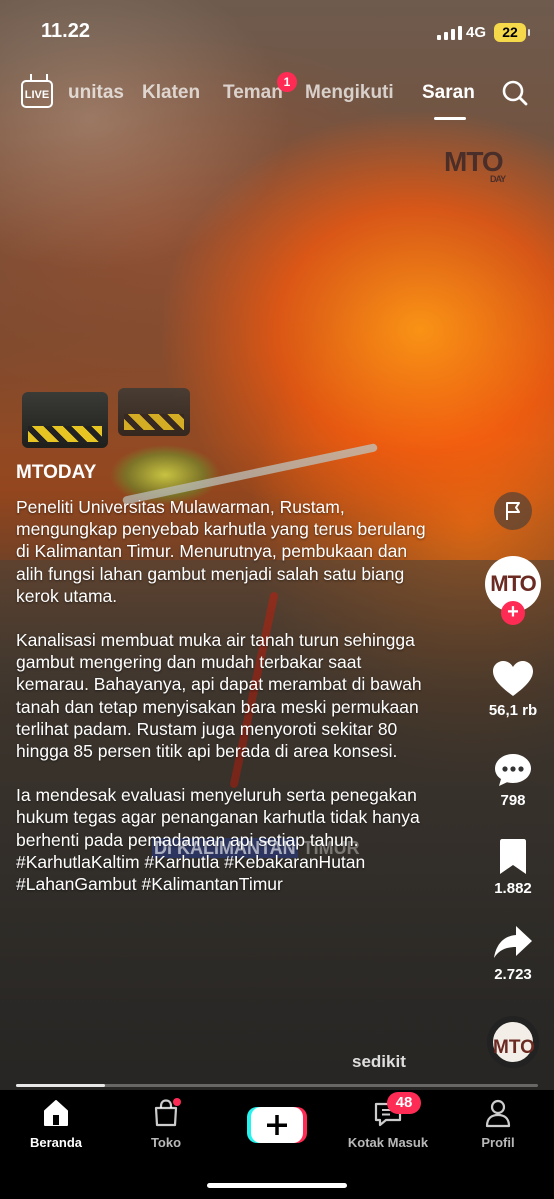 The height and width of the screenshot is (1199, 554). What do you see at coordinates (60, 1085) in the screenshot?
I see `progress-fill` at bounding box center [60, 1085].